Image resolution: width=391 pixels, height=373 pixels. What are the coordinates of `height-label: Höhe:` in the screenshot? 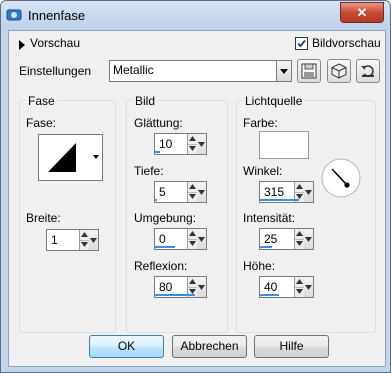 It's located at (259, 266).